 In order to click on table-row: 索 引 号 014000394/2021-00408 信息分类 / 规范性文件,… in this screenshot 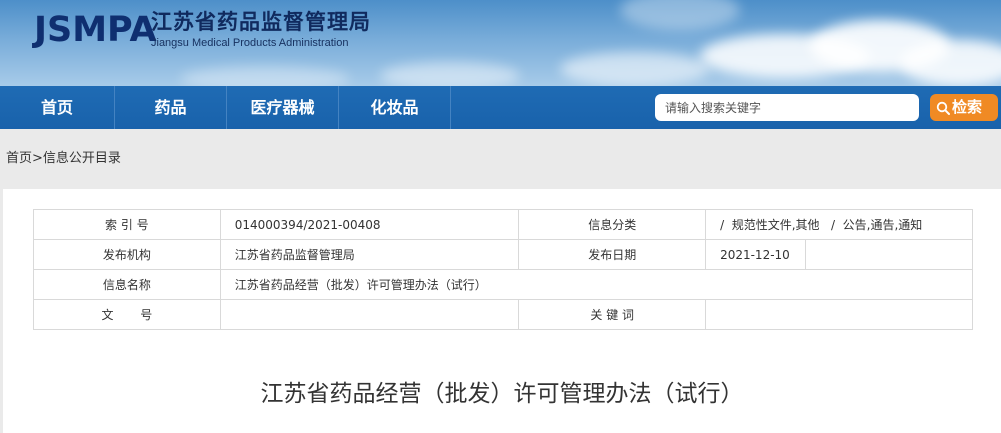, I will do `click(503, 224)`.